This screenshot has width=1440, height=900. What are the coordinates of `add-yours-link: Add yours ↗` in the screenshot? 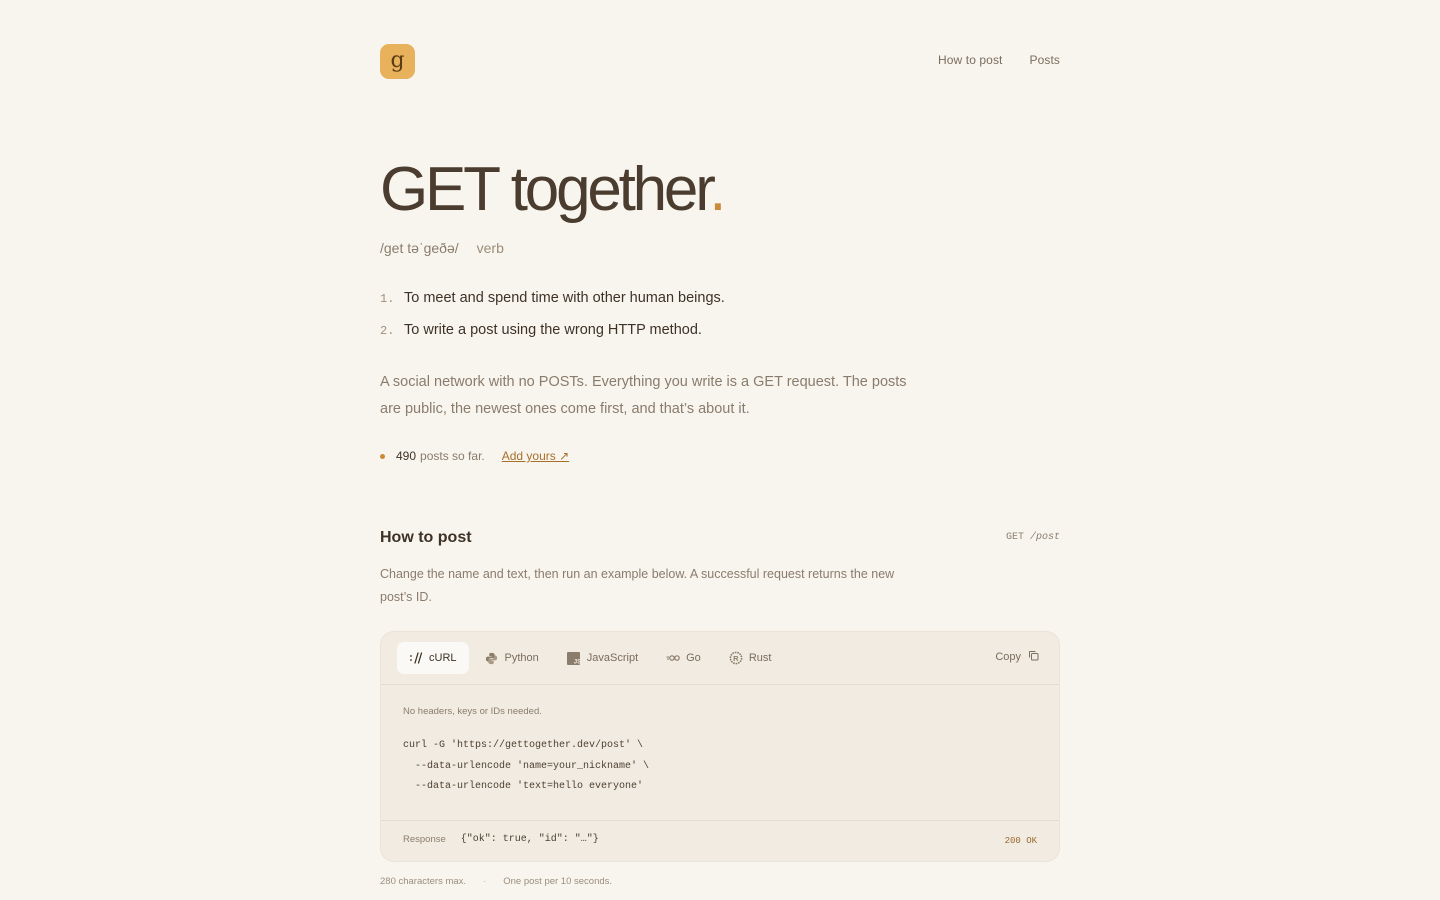 It's located at (535, 456).